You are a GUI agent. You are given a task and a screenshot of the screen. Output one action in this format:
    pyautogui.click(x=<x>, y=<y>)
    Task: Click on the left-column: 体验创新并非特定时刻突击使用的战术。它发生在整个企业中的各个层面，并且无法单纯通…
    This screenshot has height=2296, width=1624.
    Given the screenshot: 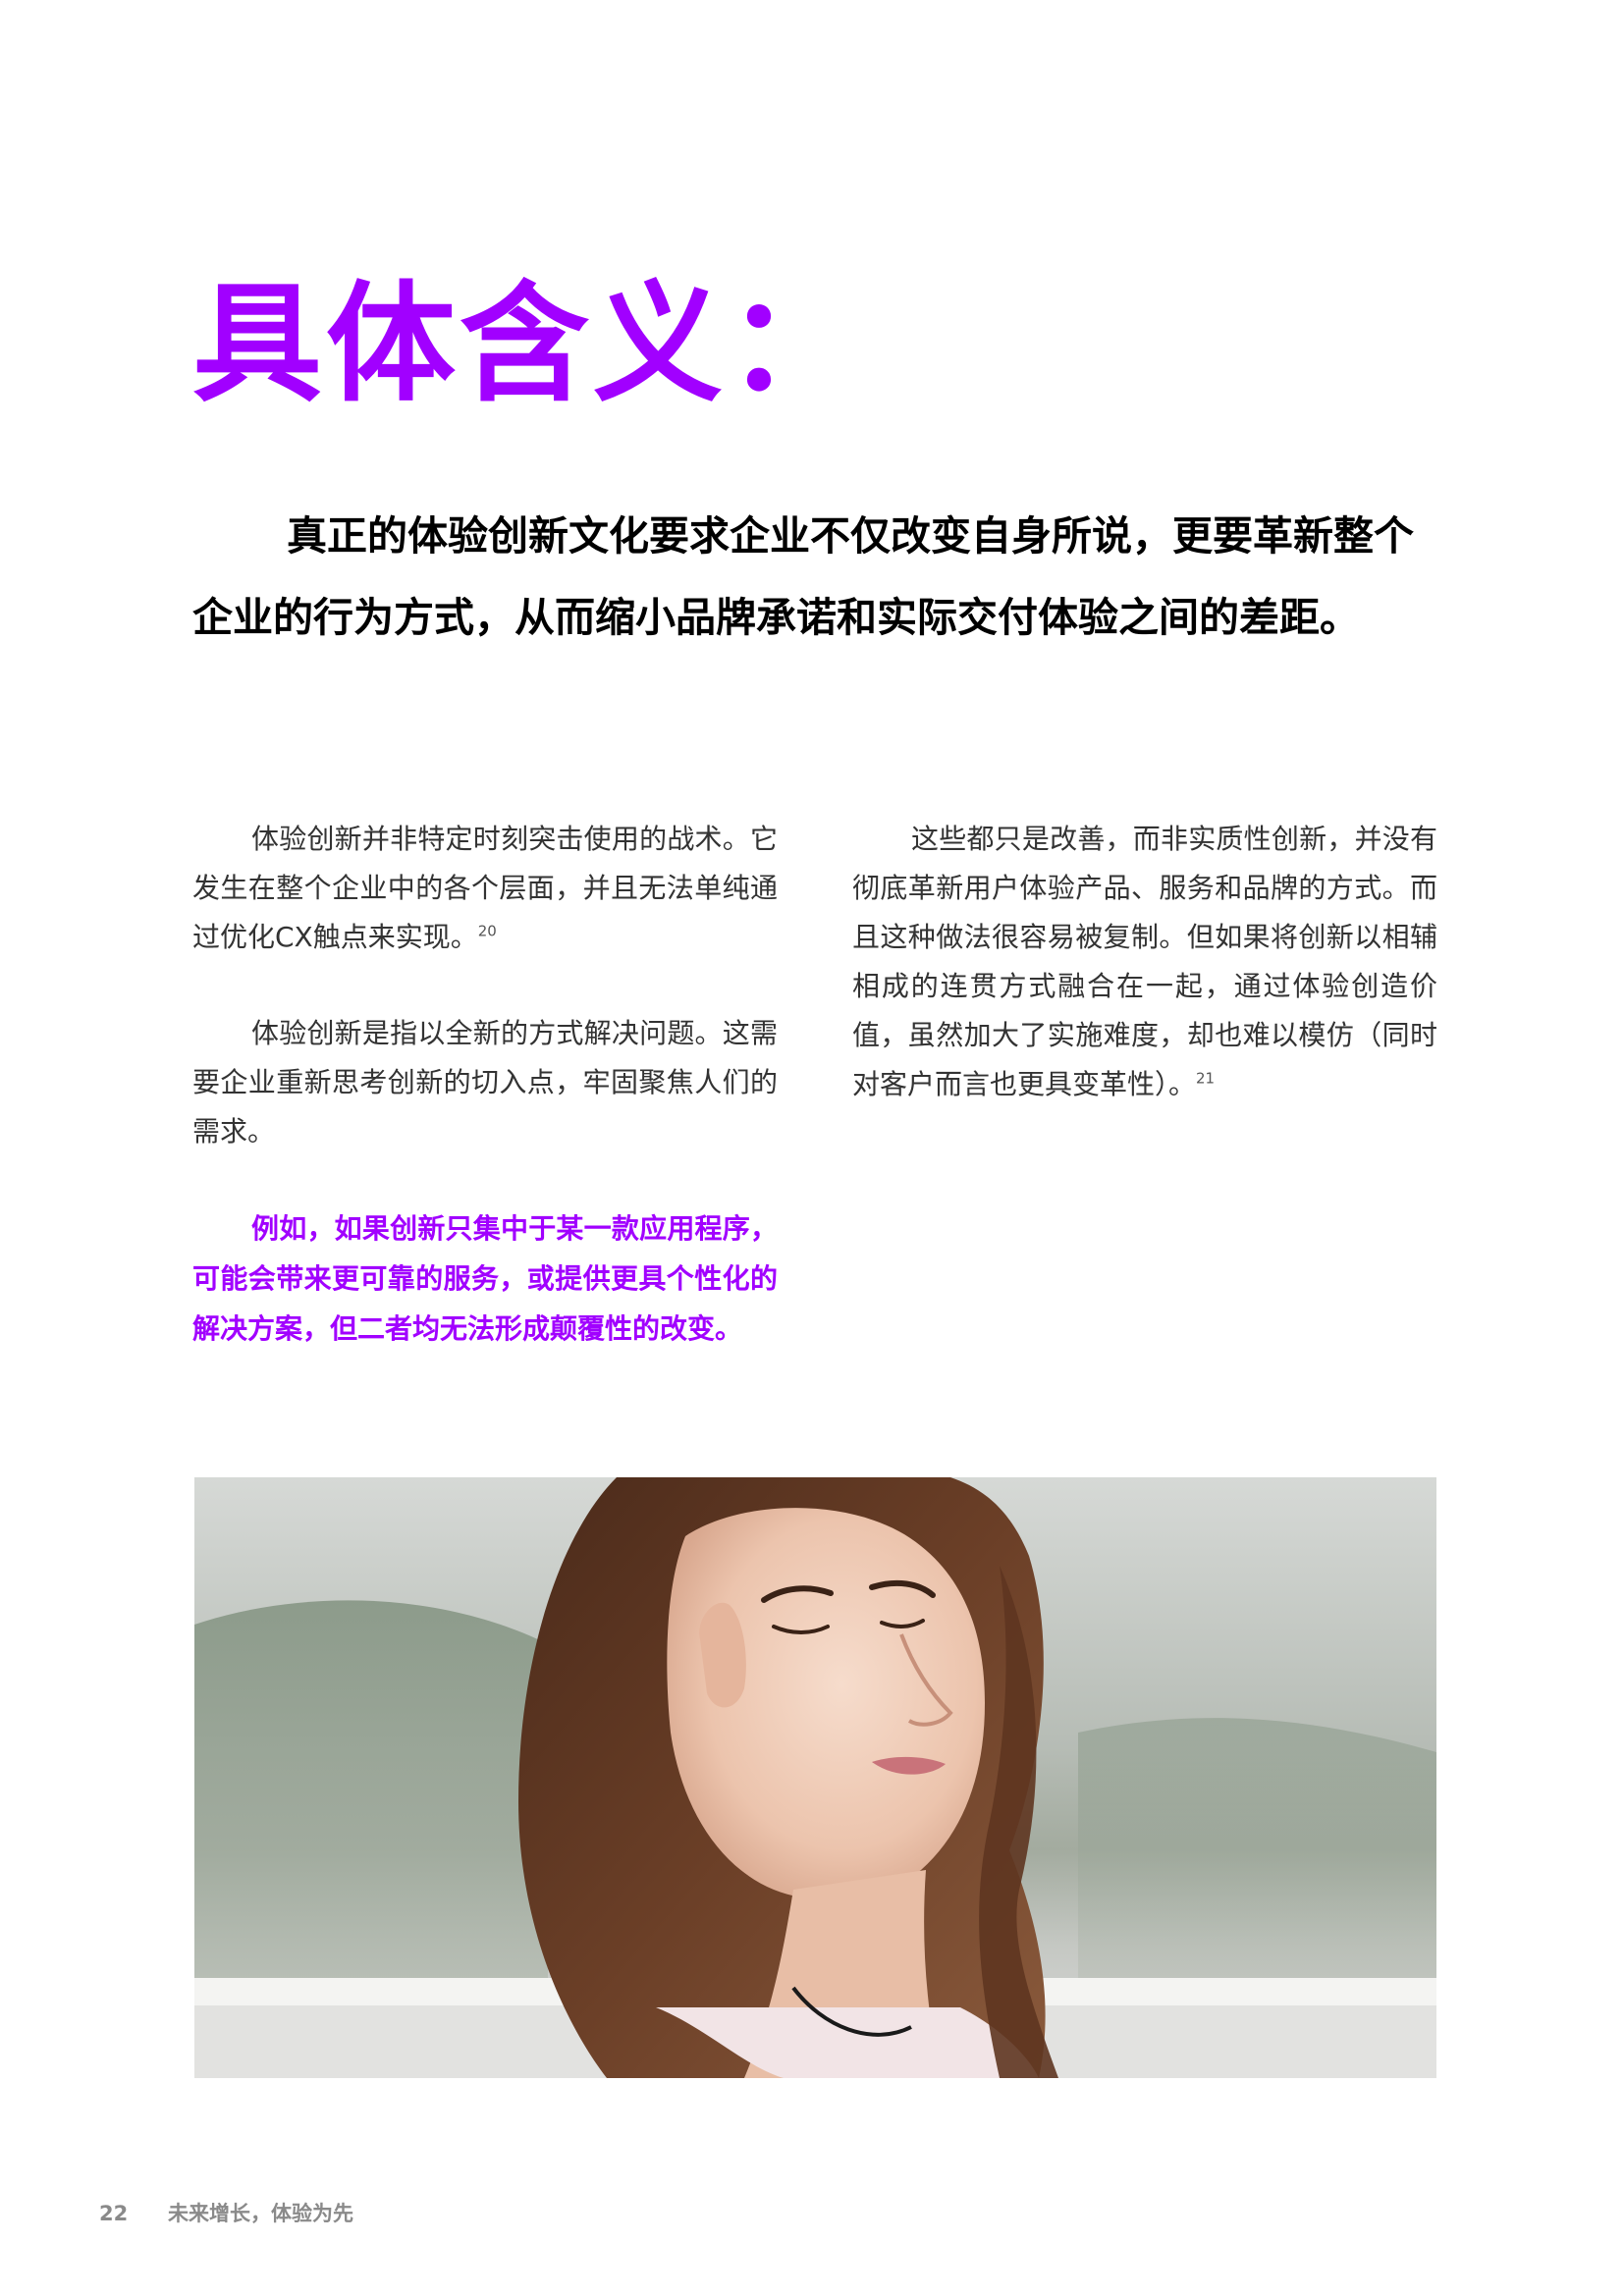 What is the action you would take?
    pyautogui.click(x=485, y=1108)
    